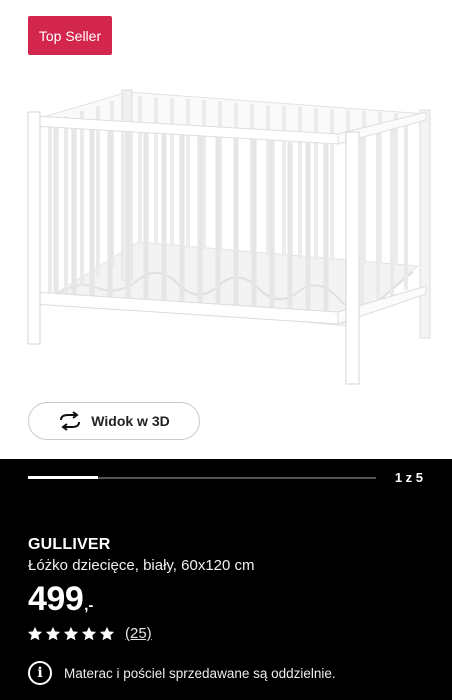 The width and height of the screenshot is (452, 700). I want to click on reviews-count-link: (25), so click(138, 633).